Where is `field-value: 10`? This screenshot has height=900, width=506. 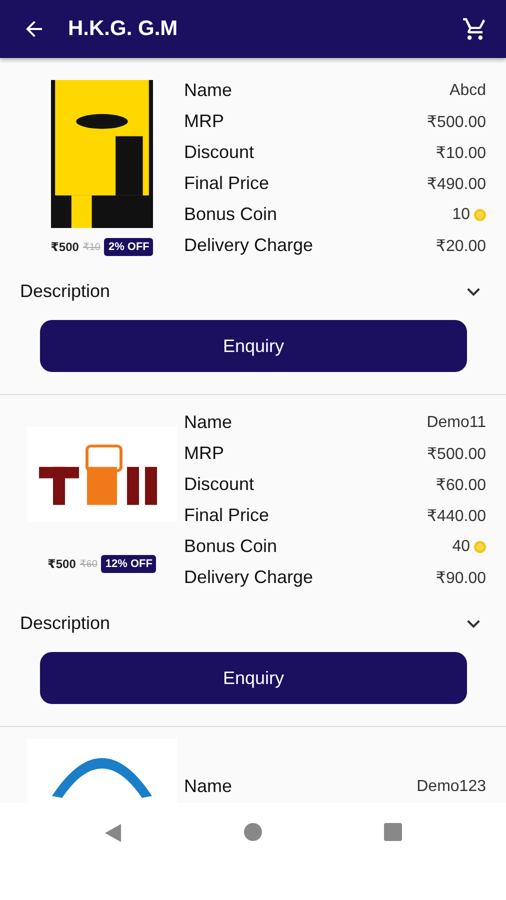
field-value: 10 is located at coordinates (461, 215).